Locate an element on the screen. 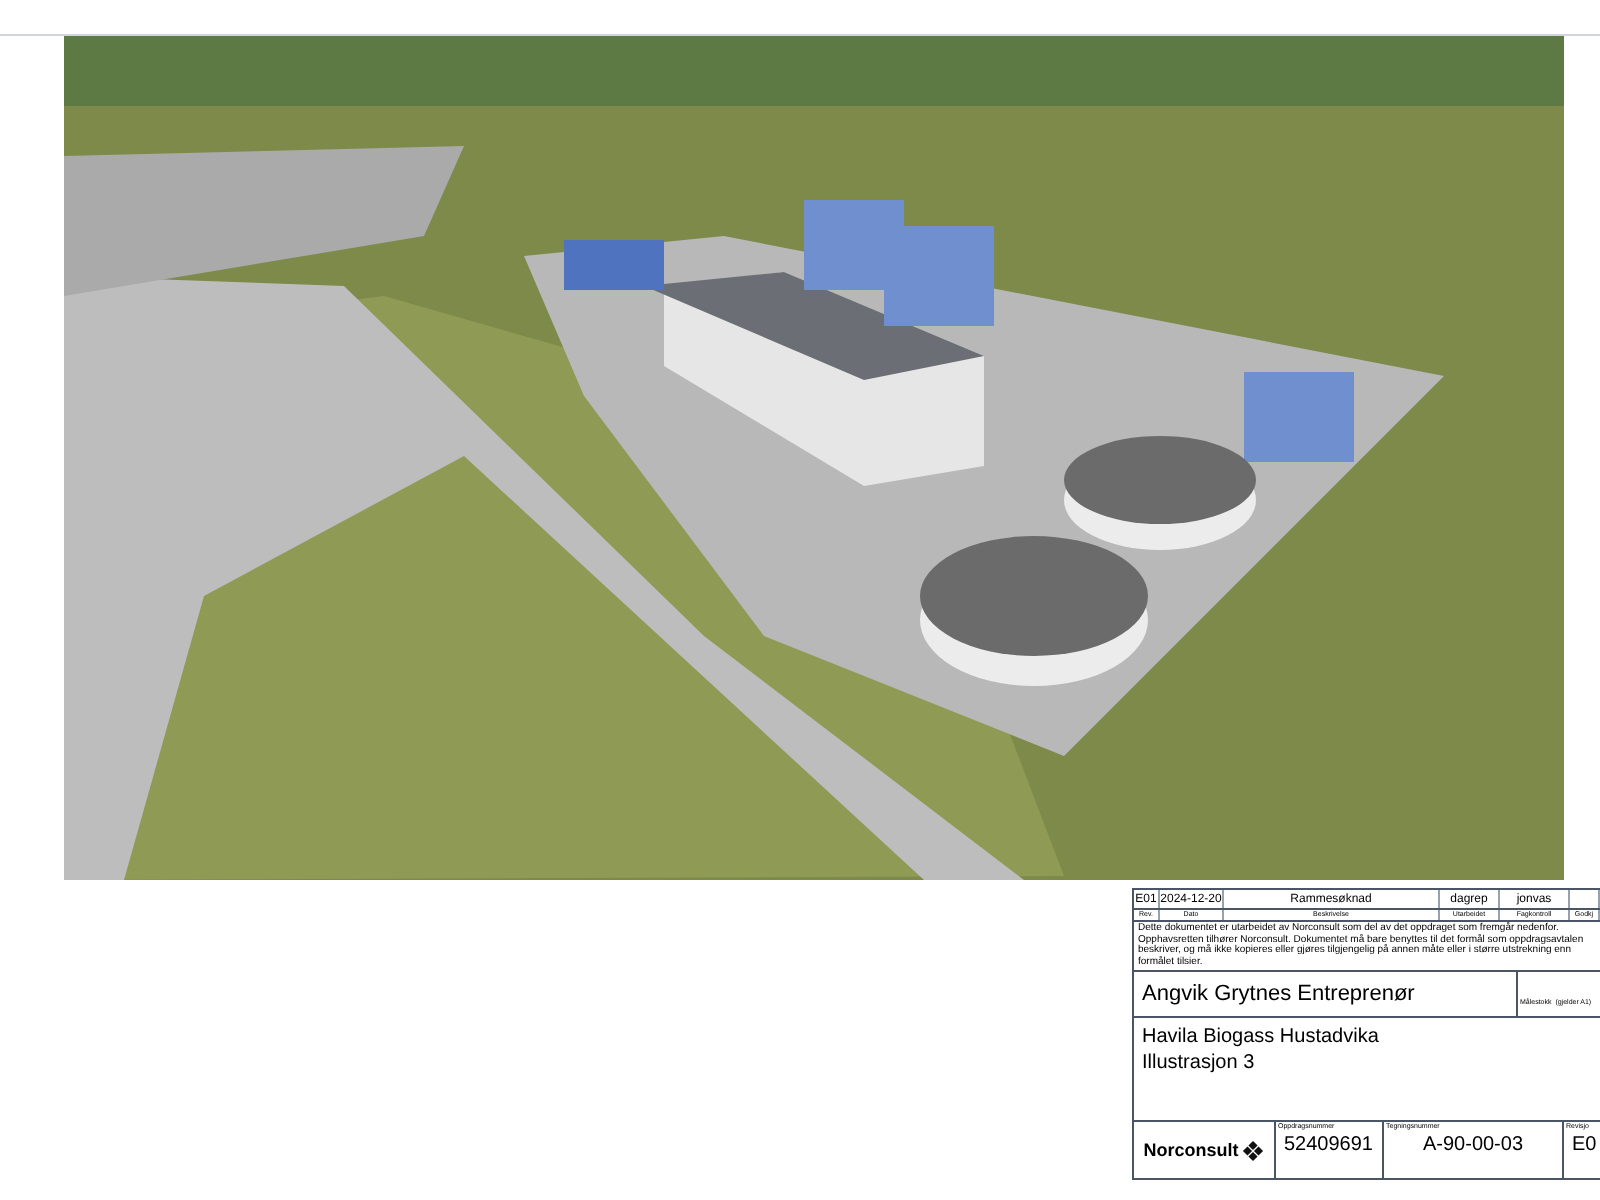 The height and width of the screenshot is (1200, 1600). field-value: A-90-00-03 is located at coordinates (1473, 1144).